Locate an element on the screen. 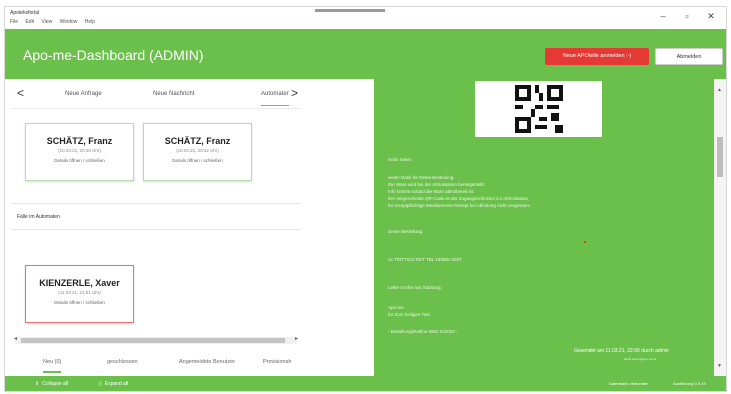 This screenshot has width=731, height=394. db-status: Datenbank verbunden is located at coordinates (629, 383).